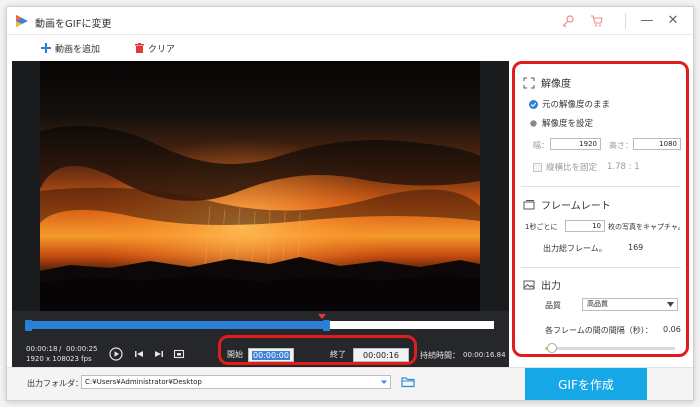 The width and height of the screenshot is (700, 407). I want to click on timeline-selection, so click(177, 325).